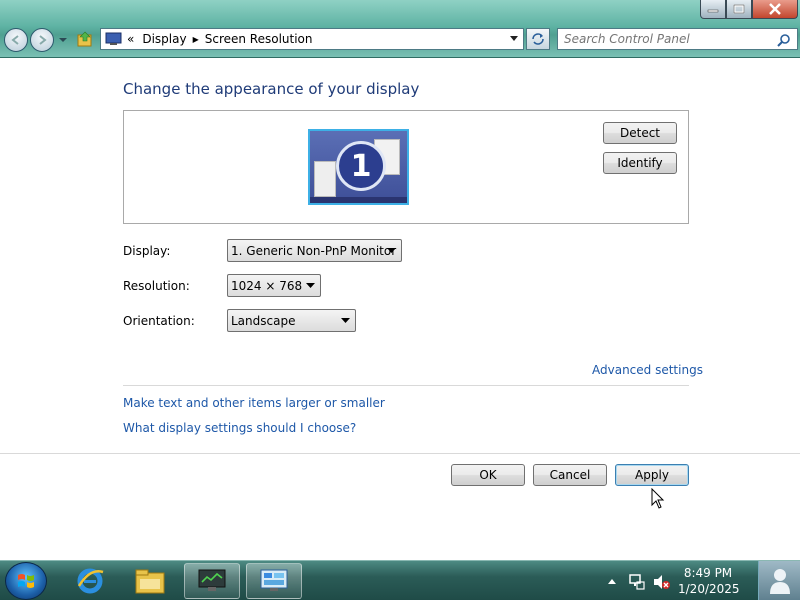 The height and width of the screenshot is (600, 800). I want to click on taskbar-control-panel, so click(274, 581).